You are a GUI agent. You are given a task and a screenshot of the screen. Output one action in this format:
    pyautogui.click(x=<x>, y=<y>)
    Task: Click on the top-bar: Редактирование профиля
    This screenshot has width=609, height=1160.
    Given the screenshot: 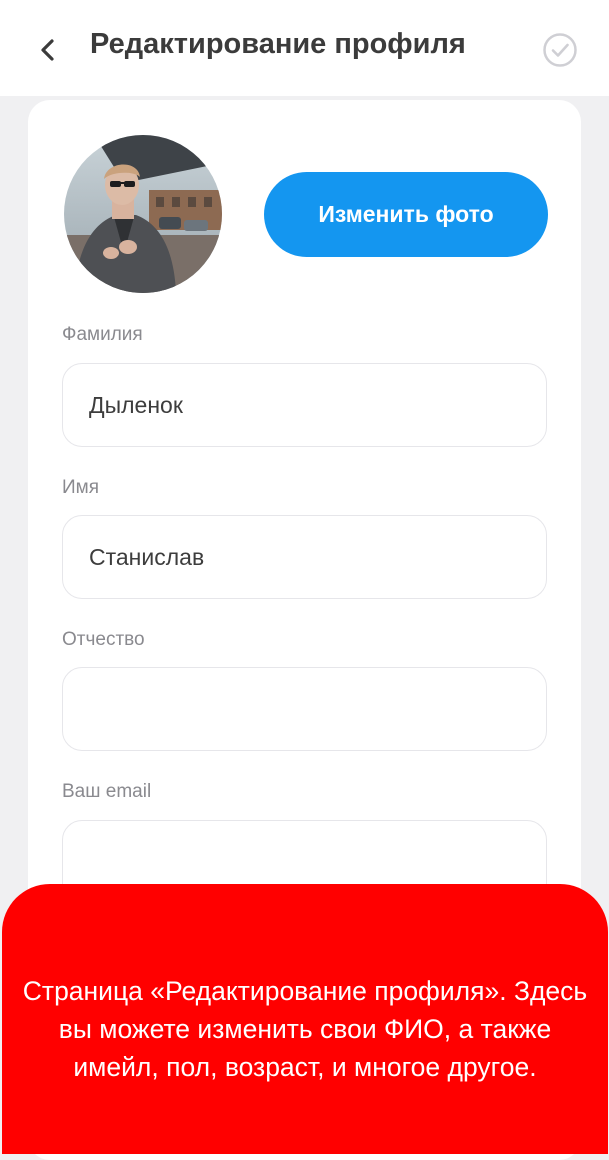 What is the action you would take?
    pyautogui.click(x=304, y=48)
    